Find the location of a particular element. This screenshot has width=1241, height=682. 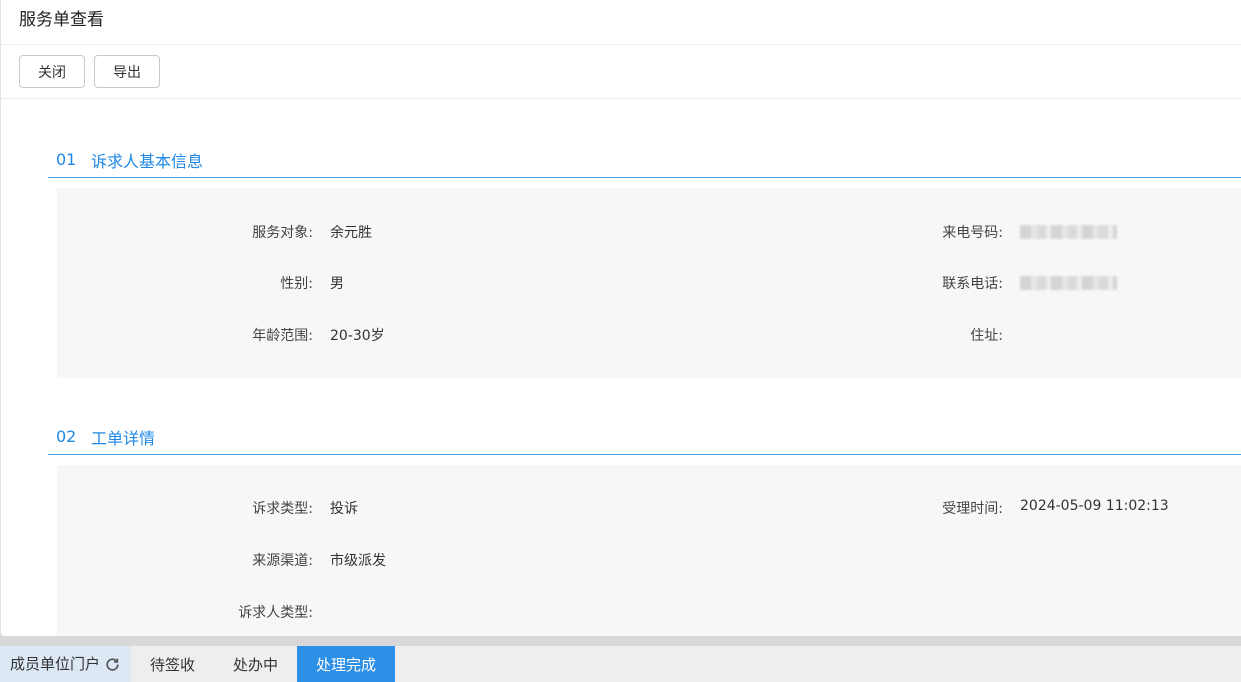

toolbar: 关闭 导出 is located at coordinates (621, 72).